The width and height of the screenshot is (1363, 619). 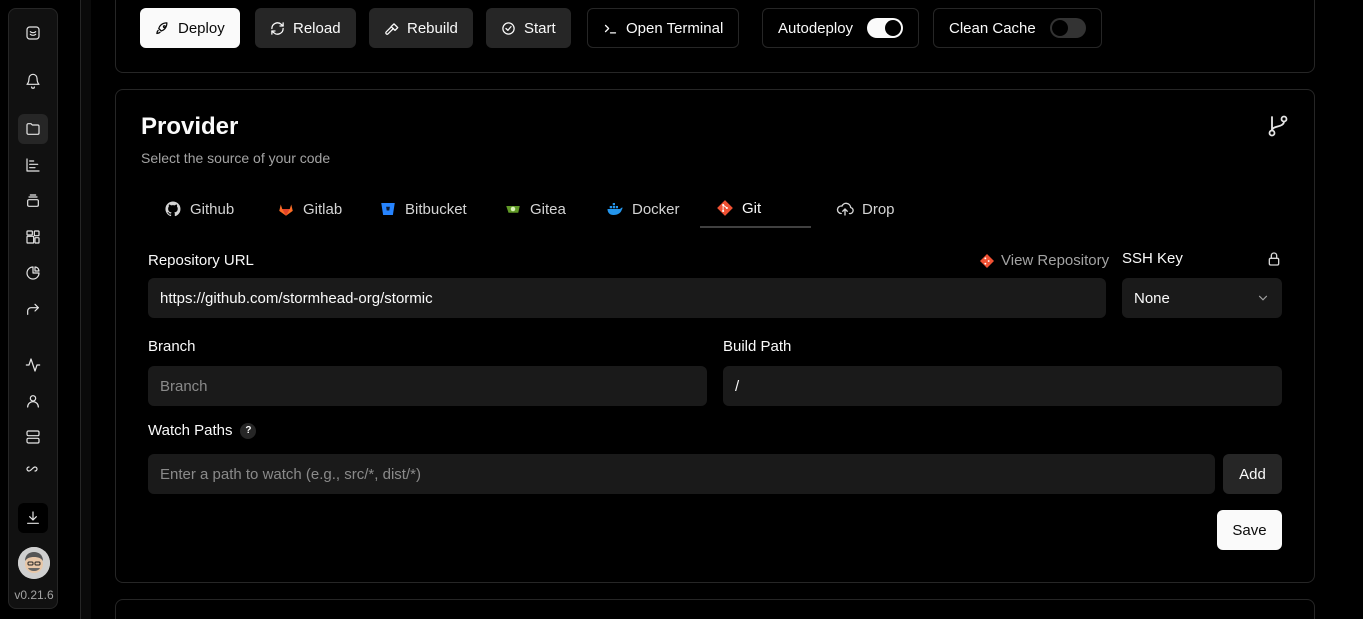 I want to click on repository-url-value: https://github.com/stormhead-org/stormic, so click(x=296, y=298).